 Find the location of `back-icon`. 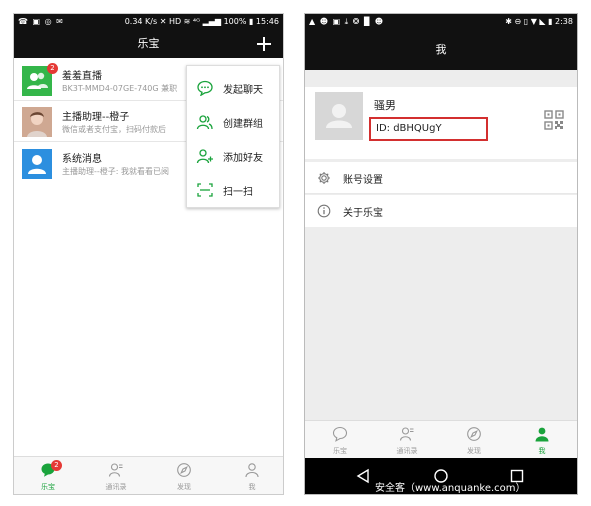

back-icon is located at coordinates (363, 476).